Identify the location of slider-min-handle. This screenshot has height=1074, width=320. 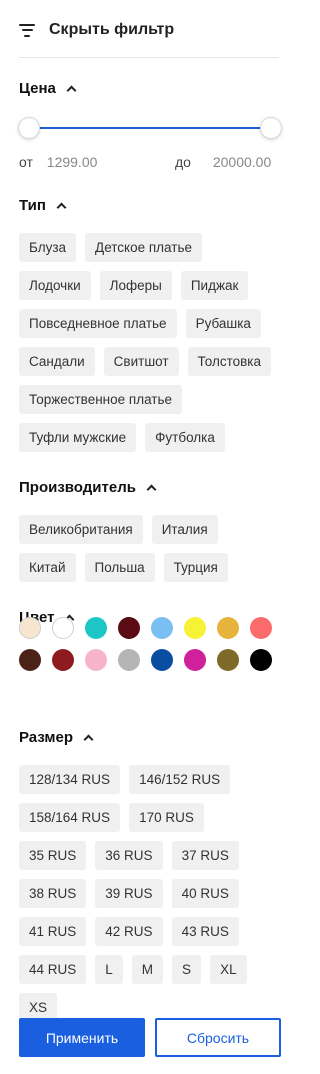
(29, 128).